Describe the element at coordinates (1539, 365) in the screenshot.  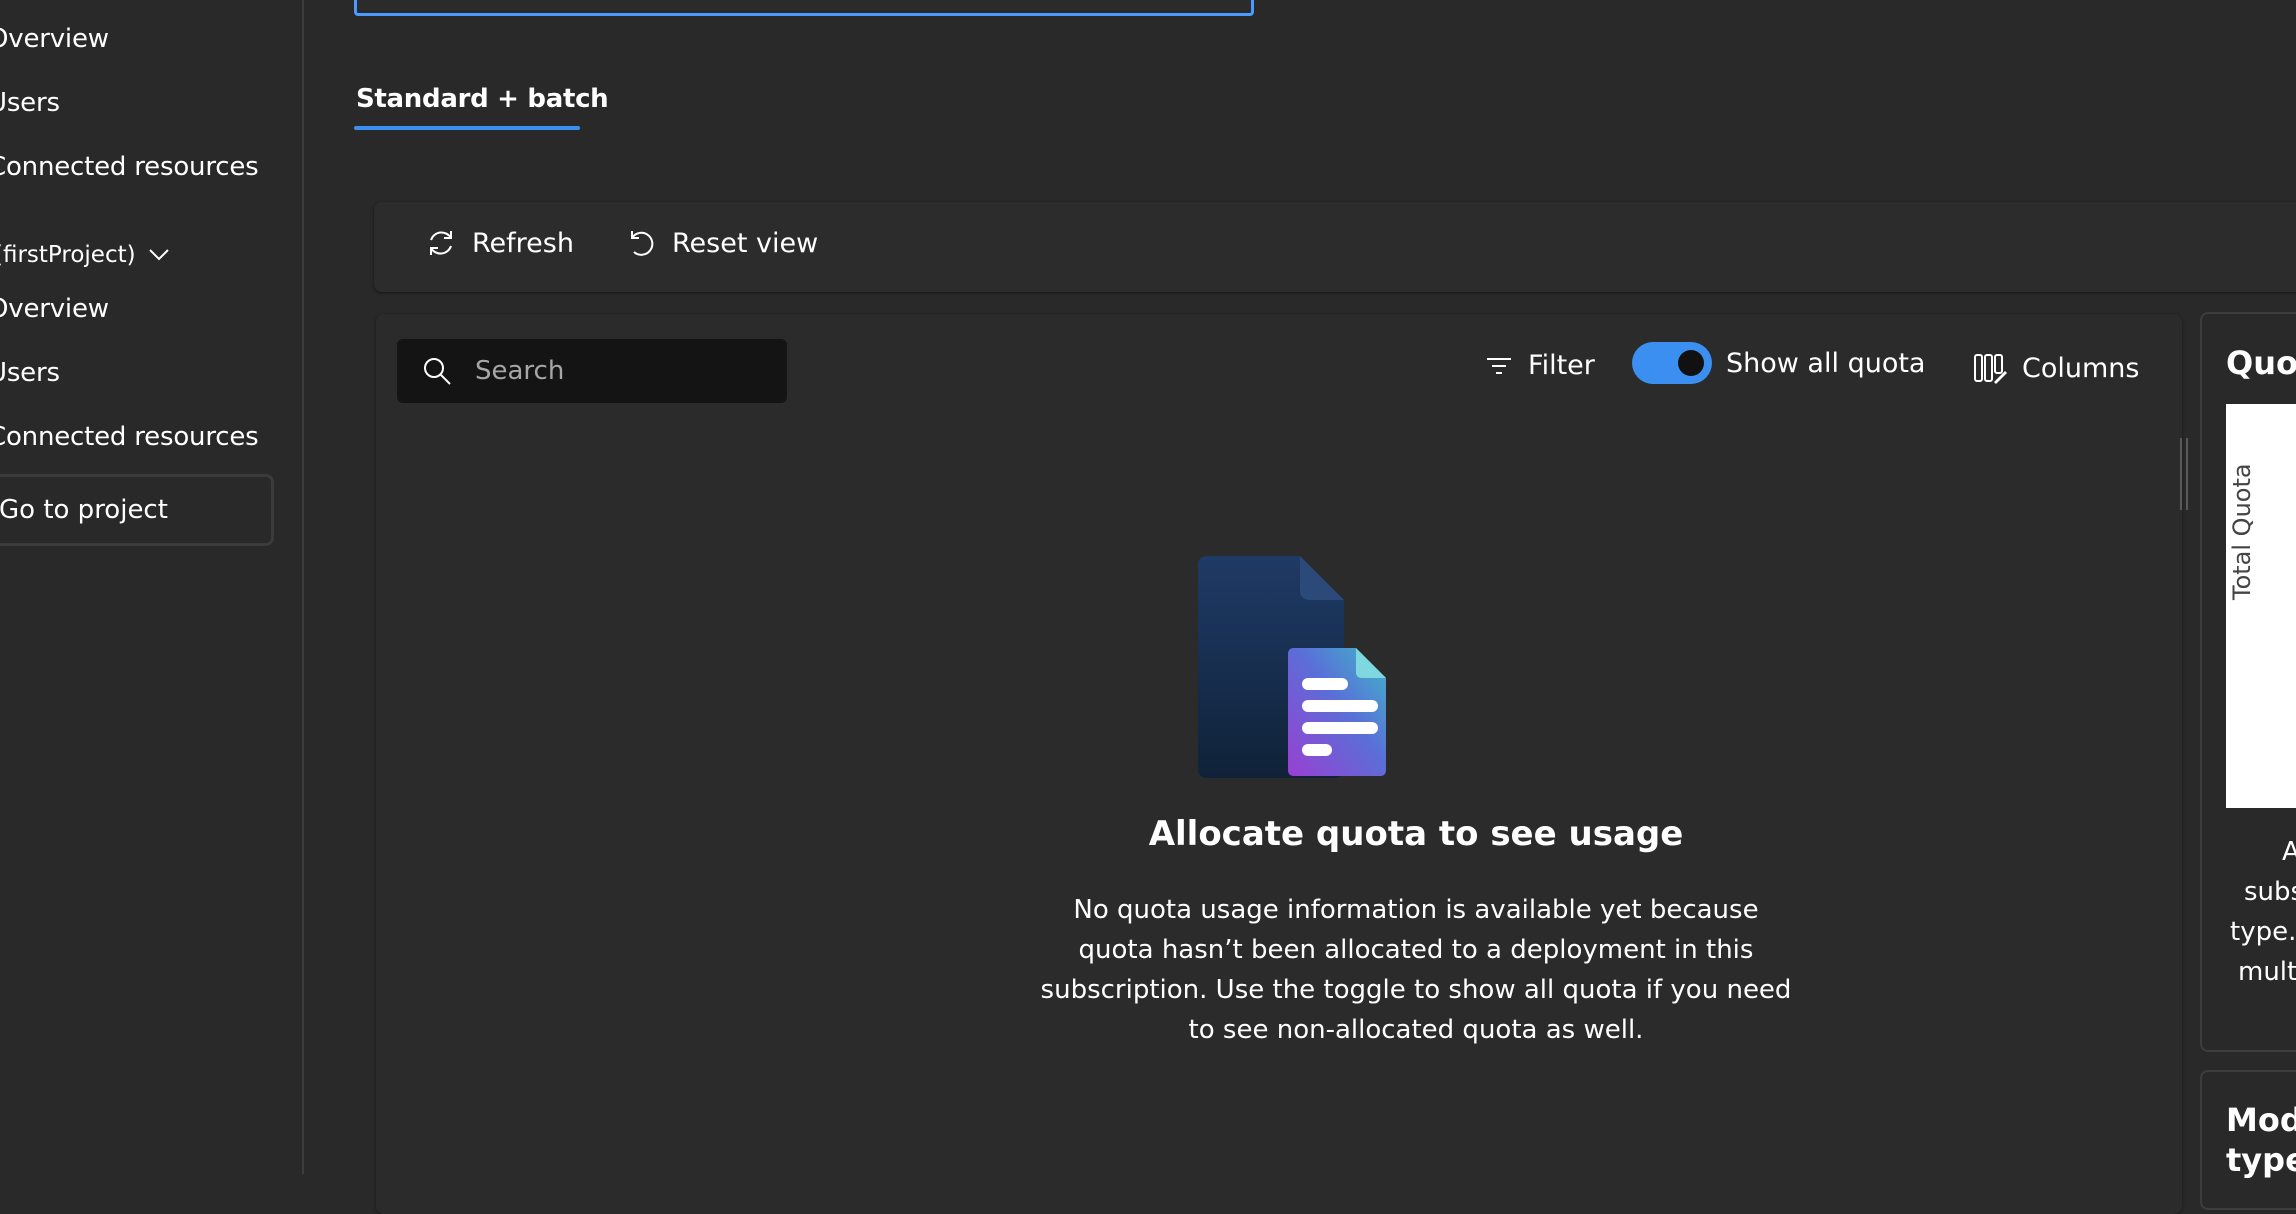
I see `filter-button: Filter` at that location.